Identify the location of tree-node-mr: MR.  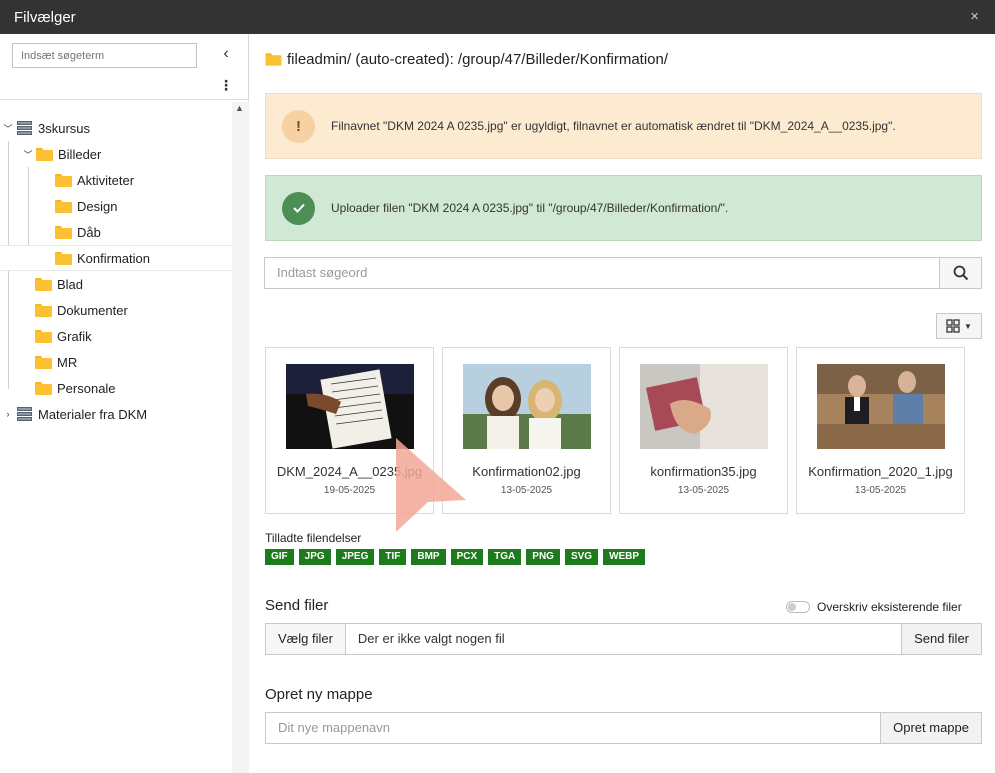
(56, 362).